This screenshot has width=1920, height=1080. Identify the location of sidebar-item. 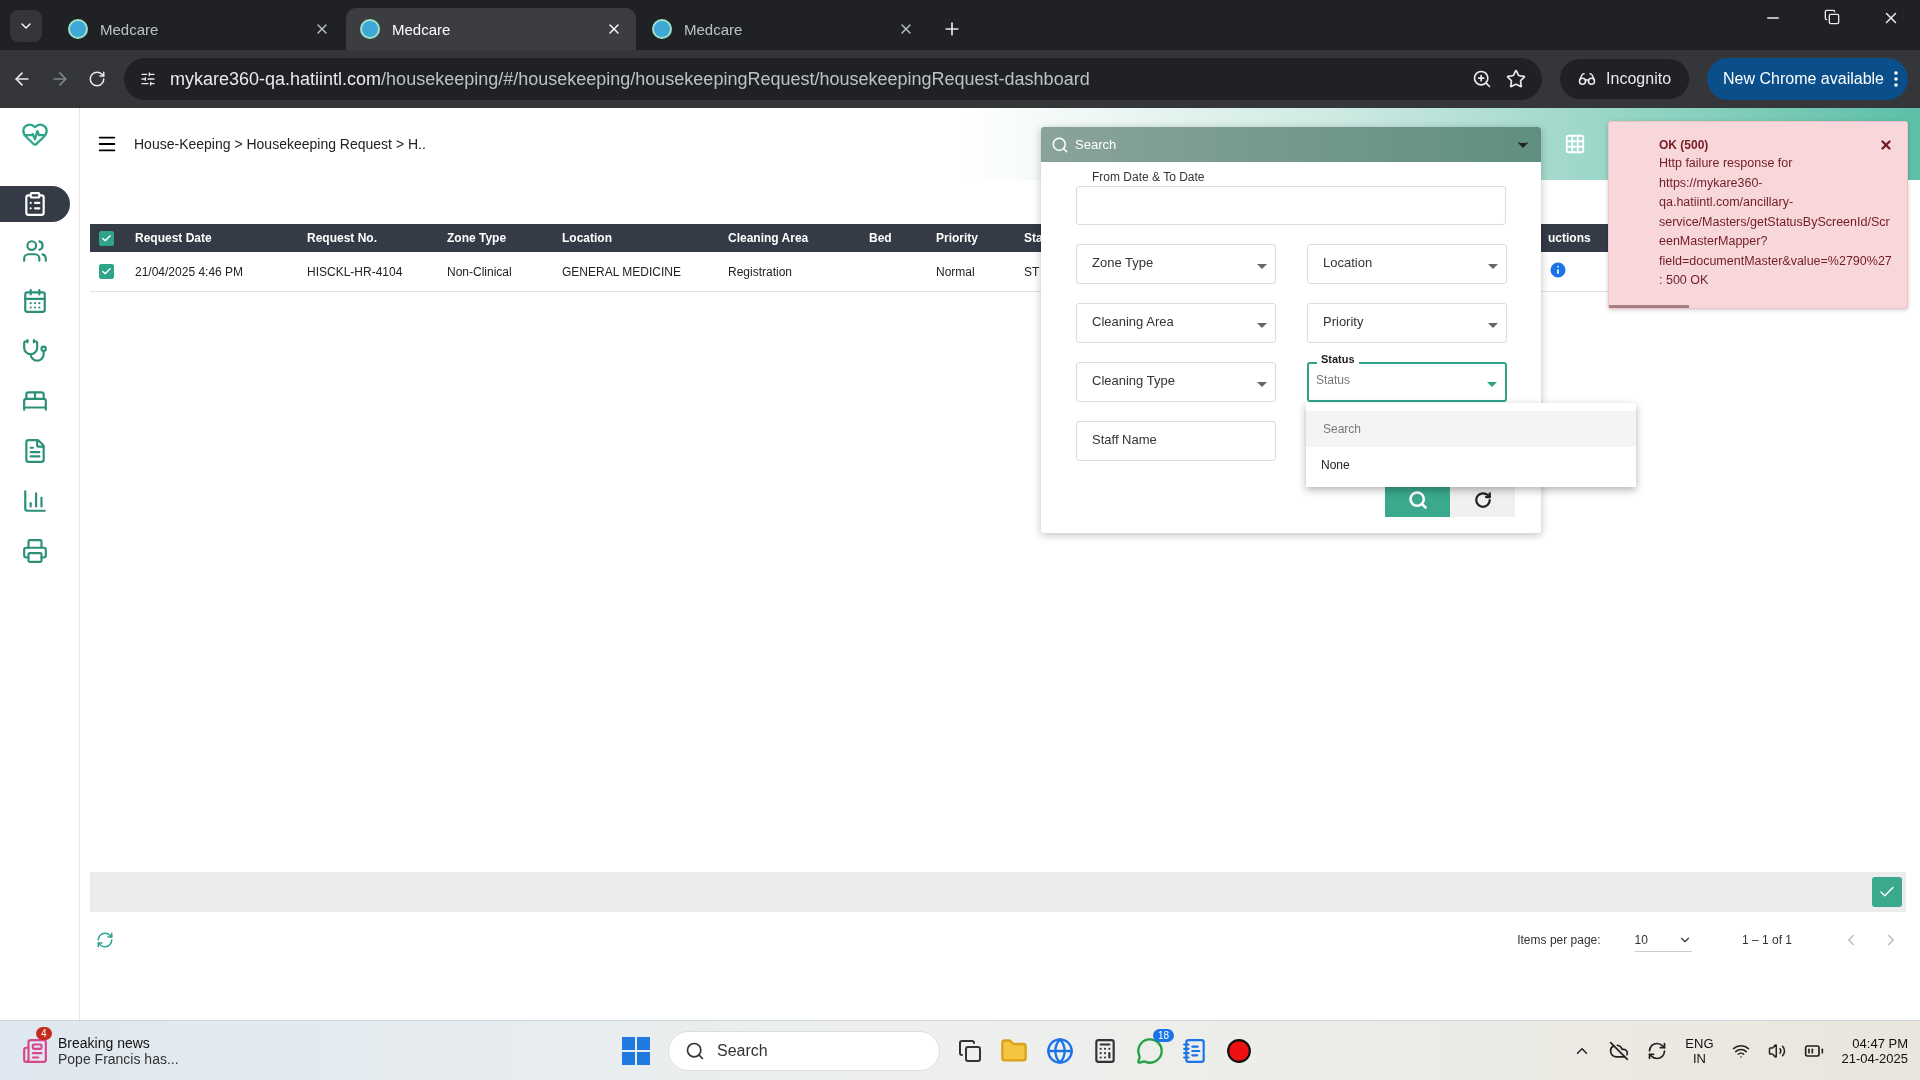
(35, 204).